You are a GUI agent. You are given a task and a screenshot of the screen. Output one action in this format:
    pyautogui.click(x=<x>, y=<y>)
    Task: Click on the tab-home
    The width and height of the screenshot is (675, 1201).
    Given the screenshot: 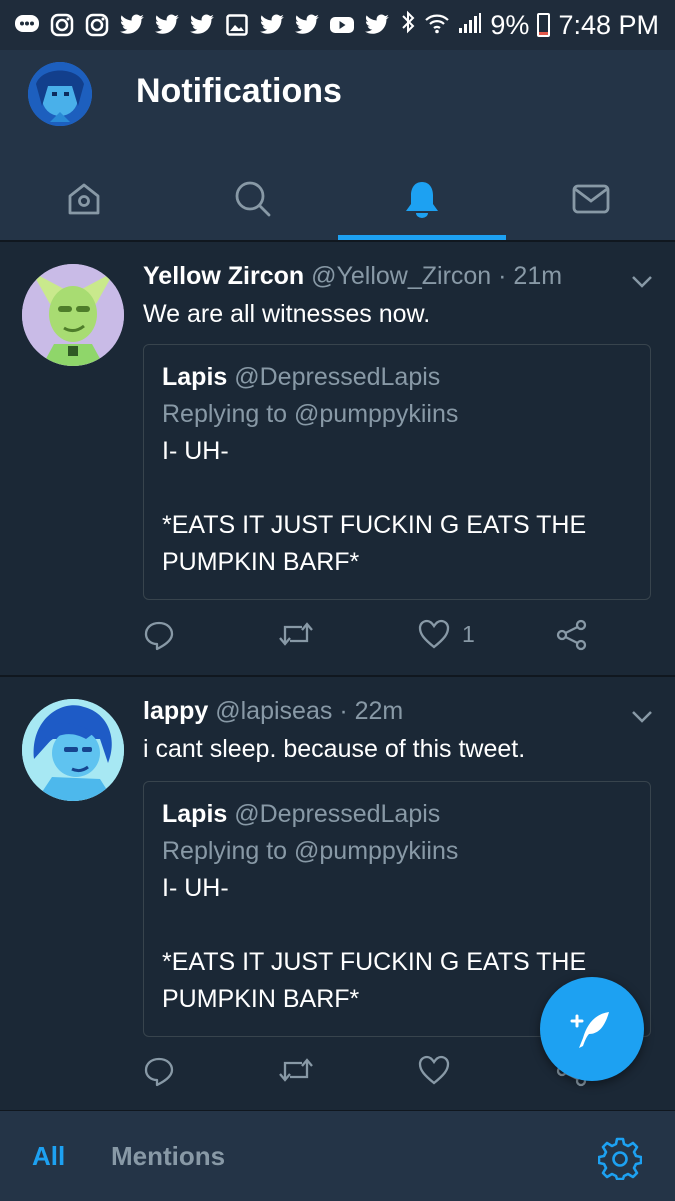 What is the action you would take?
    pyautogui.click(x=84, y=199)
    